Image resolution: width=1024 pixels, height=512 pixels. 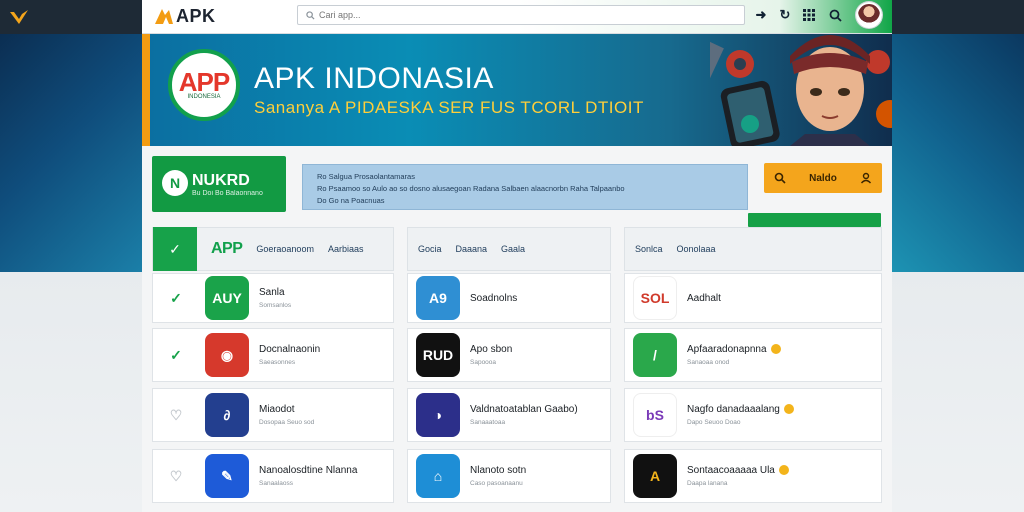 What do you see at coordinates (164, 16) in the screenshot?
I see `apk-logo-icon` at bounding box center [164, 16].